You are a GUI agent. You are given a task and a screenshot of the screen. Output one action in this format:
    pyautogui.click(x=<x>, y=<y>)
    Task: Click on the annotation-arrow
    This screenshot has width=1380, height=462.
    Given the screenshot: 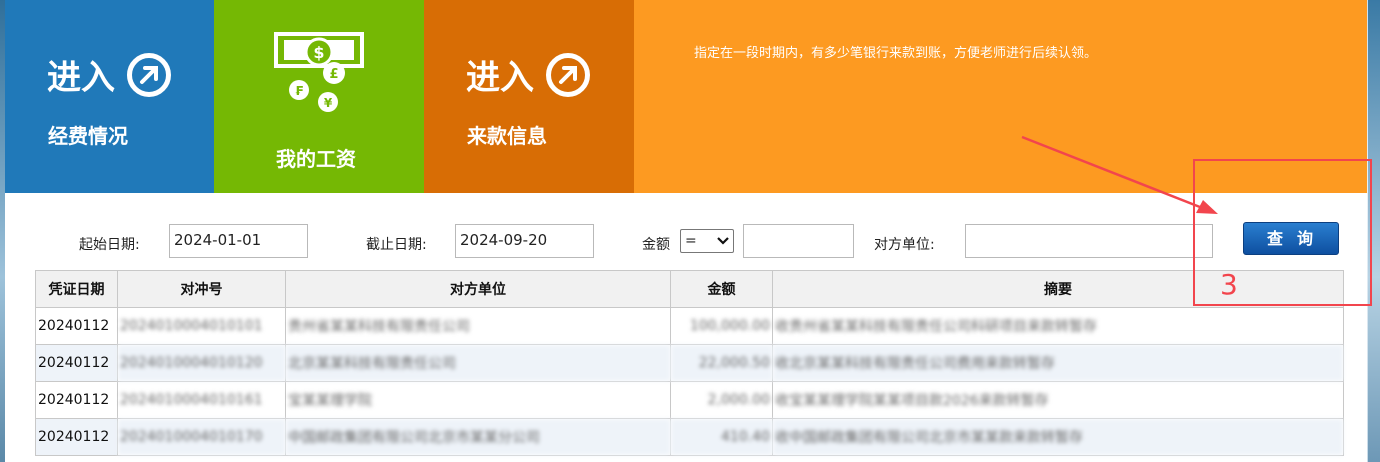 What is the action you would take?
    pyautogui.click(x=1119, y=174)
    